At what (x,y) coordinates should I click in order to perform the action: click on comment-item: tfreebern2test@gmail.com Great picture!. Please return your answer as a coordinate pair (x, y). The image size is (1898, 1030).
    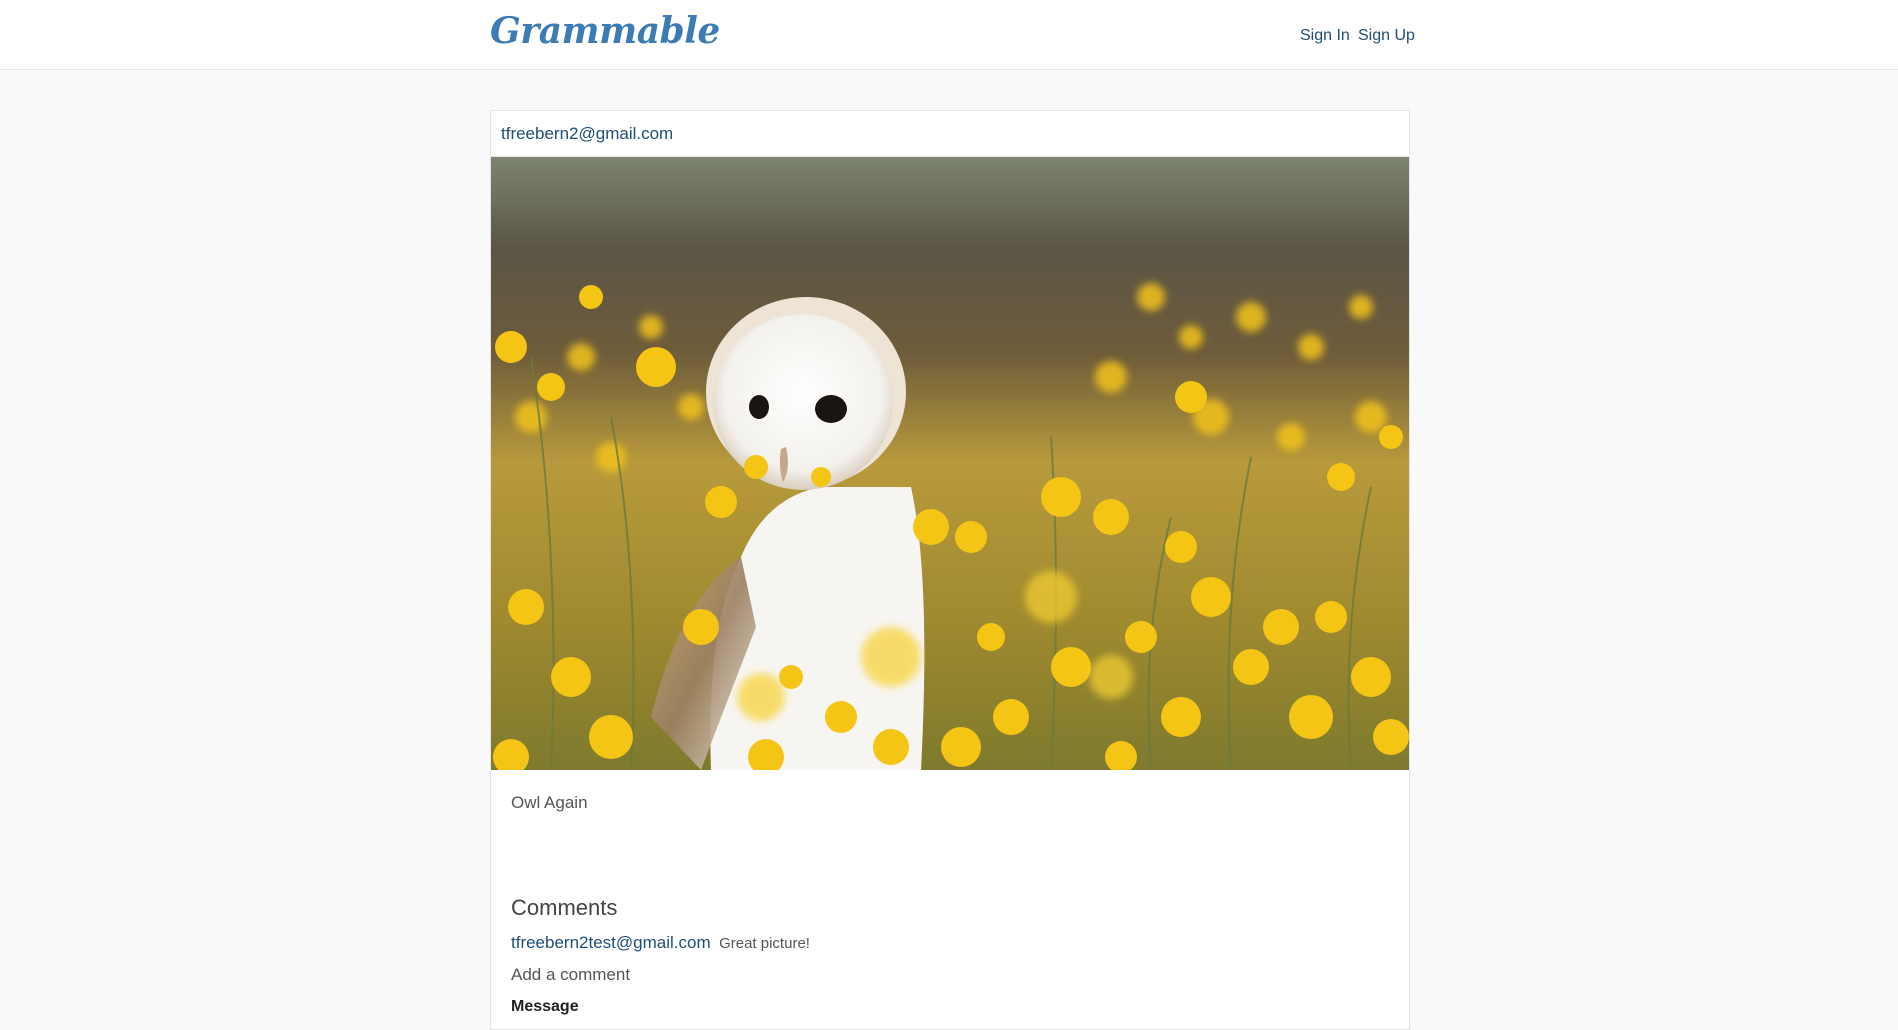
    Looking at the image, I should click on (660, 943).